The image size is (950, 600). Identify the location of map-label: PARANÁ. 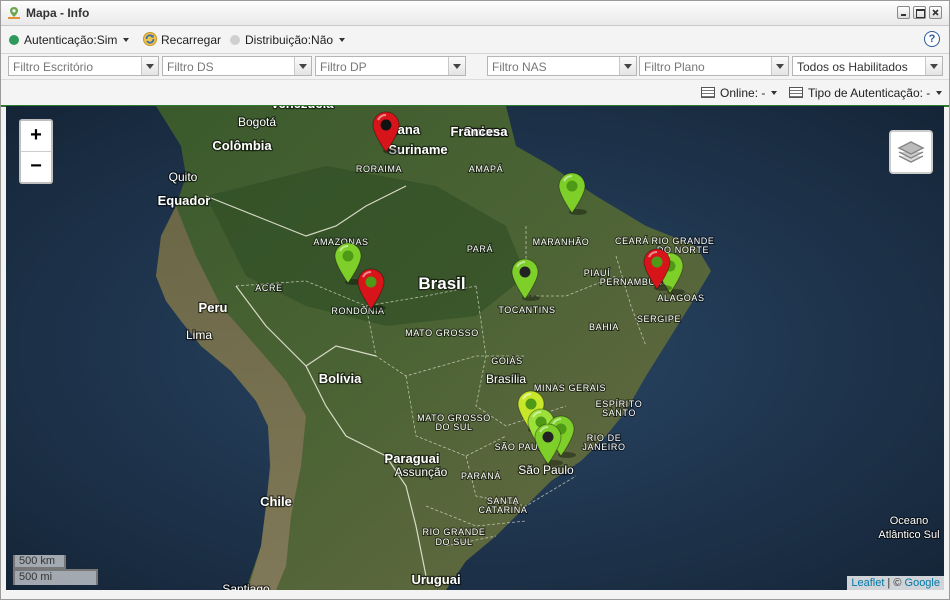
(481, 476).